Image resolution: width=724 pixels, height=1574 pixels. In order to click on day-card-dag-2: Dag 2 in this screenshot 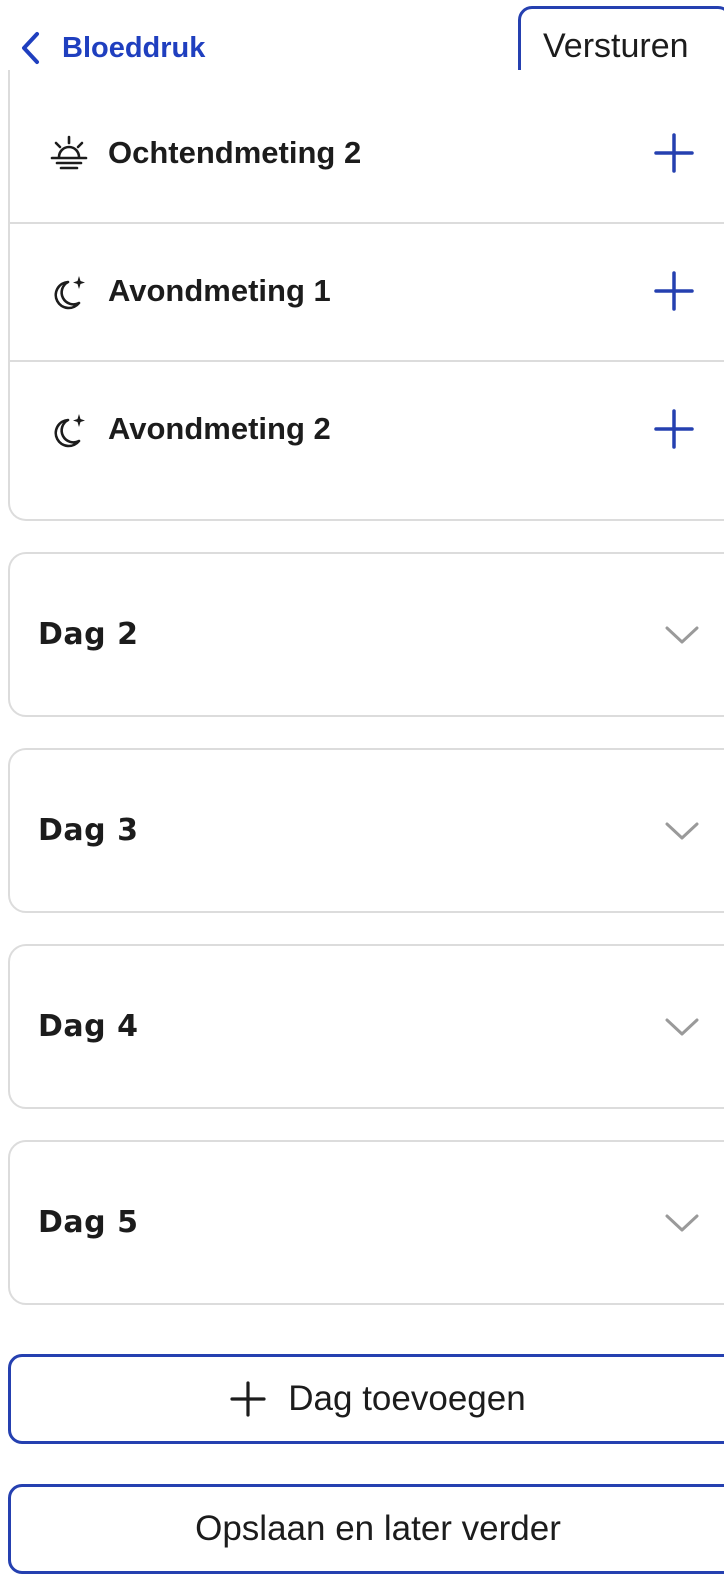, I will do `click(366, 634)`.